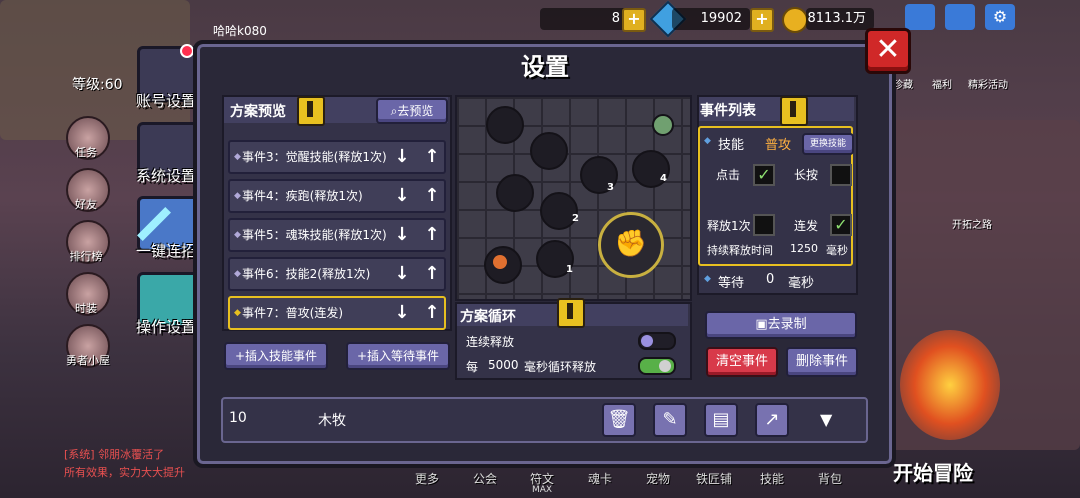 The height and width of the screenshot is (498, 1080). I want to click on tab-account-settings-label: 账号设置, so click(165, 101).